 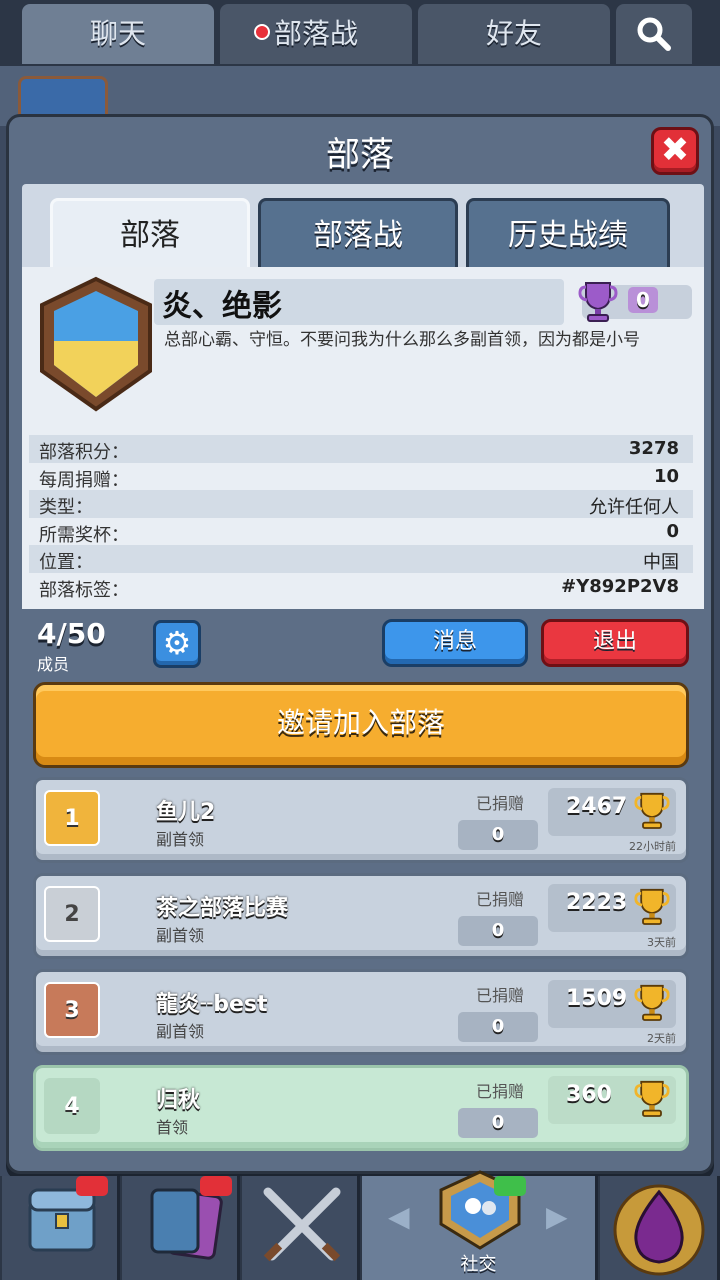 What do you see at coordinates (620, 586) in the screenshot?
I see `stat-value: #Y892P2V8` at bounding box center [620, 586].